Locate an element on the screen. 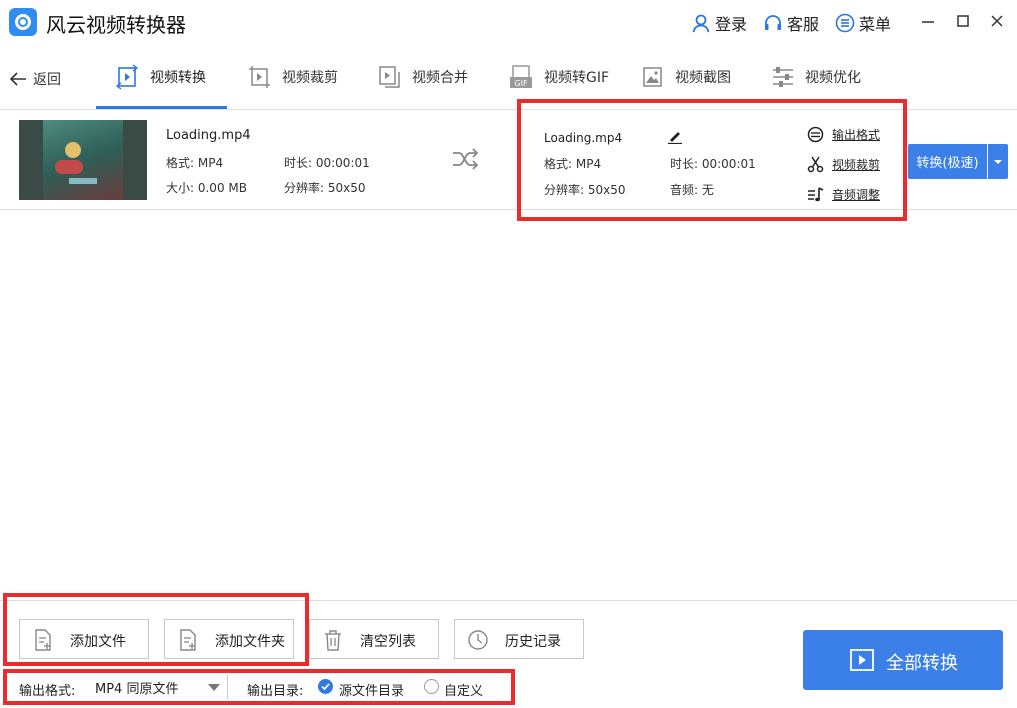 This screenshot has height=708, width=1017. convert-all-label: 全部转换 is located at coordinates (922, 663).